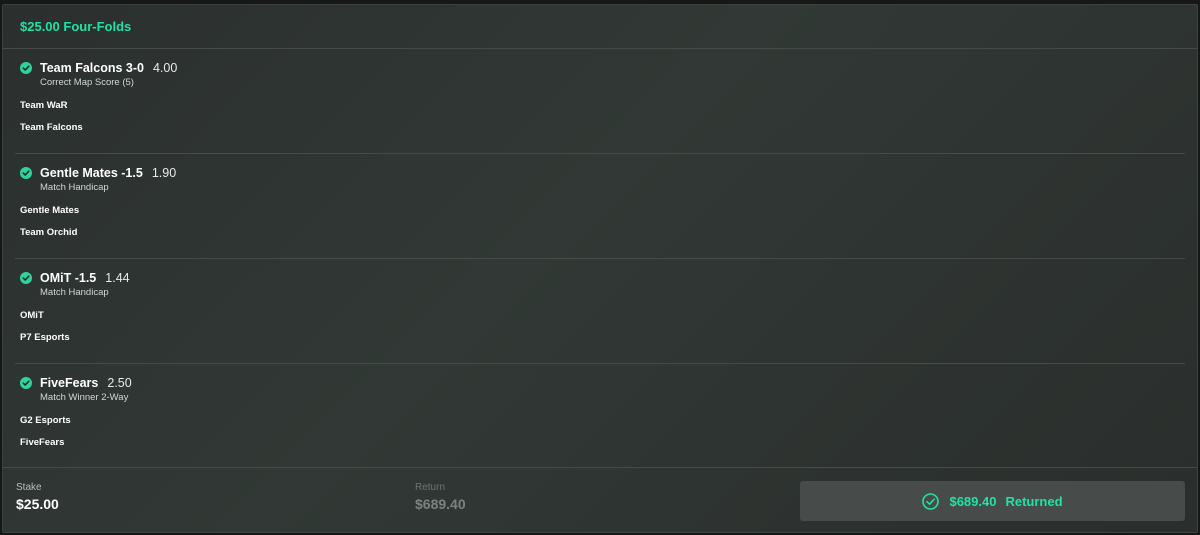 This screenshot has width=1200, height=535. I want to click on returned-button: $689.40 Returned, so click(992, 501).